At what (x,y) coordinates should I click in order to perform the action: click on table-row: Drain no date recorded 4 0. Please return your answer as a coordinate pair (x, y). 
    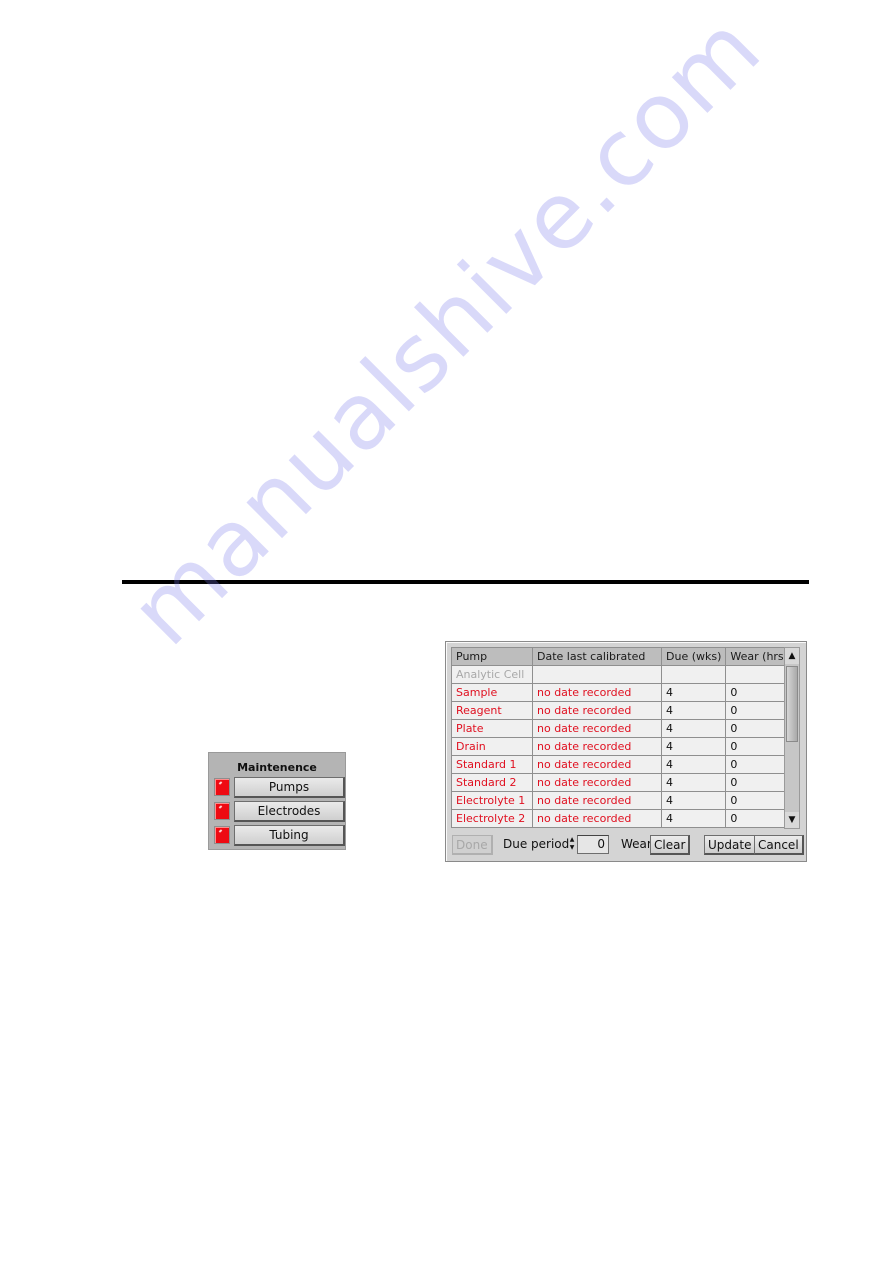
    Looking at the image, I should click on (622, 746).